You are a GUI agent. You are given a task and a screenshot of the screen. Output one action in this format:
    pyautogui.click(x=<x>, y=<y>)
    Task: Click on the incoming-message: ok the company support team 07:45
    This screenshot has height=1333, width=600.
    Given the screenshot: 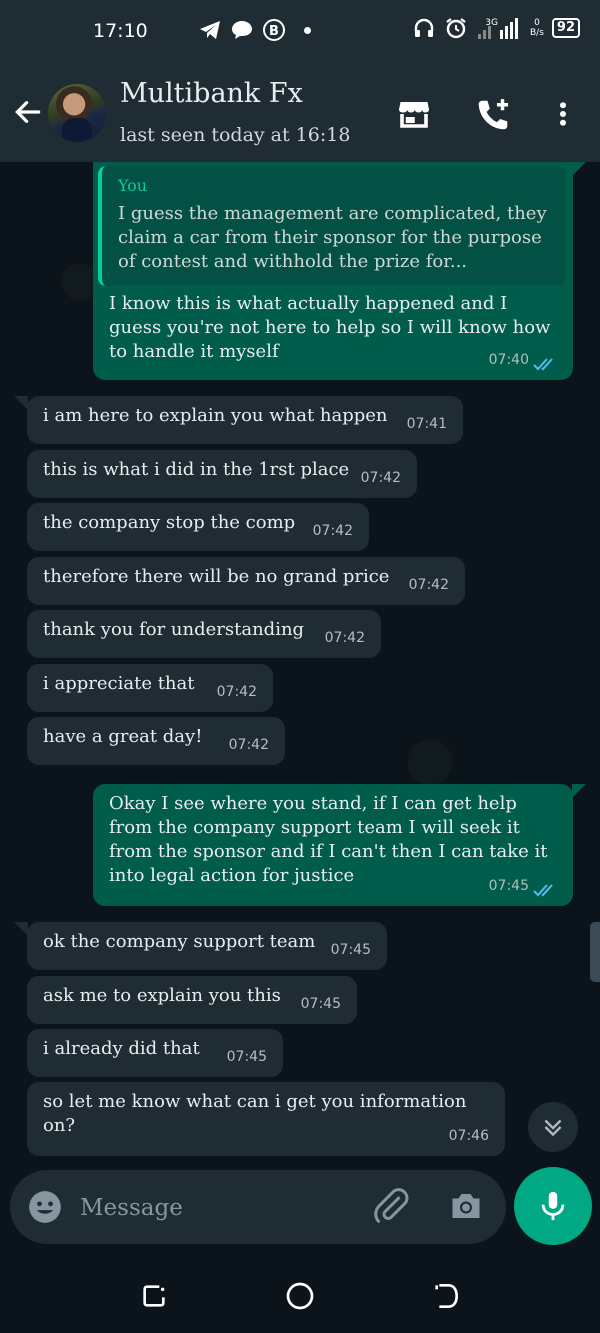 What is the action you would take?
    pyautogui.click(x=207, y=946)
    